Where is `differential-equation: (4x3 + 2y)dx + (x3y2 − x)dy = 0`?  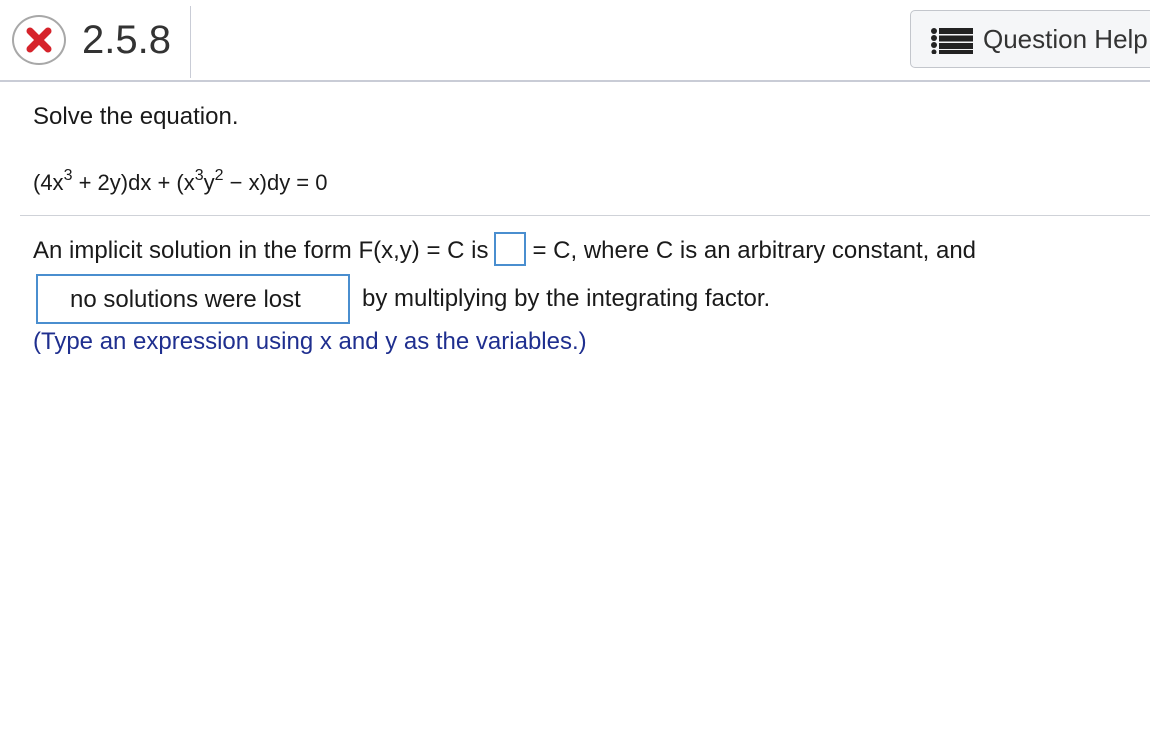 differential-equation: (4x3 + 2y)dx + (x3y2 − x)dy = 0 is located at coordinates (180, 183).